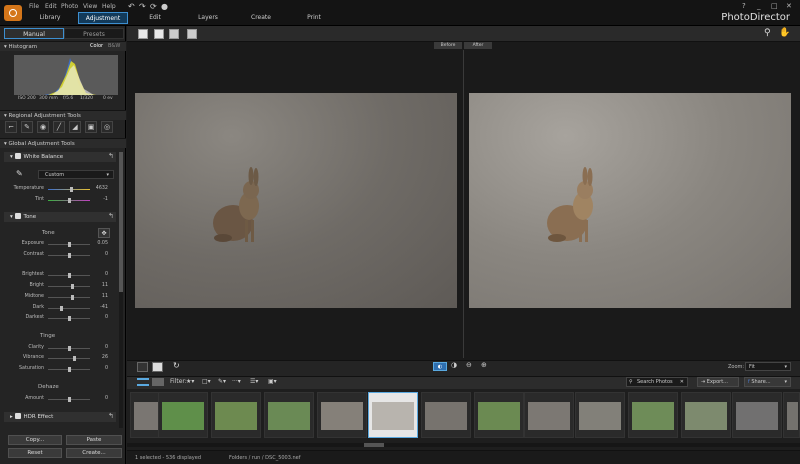 The height and width of the screenshot is (464, 800). I want to click on tab-create: Create, so click(261, 18).